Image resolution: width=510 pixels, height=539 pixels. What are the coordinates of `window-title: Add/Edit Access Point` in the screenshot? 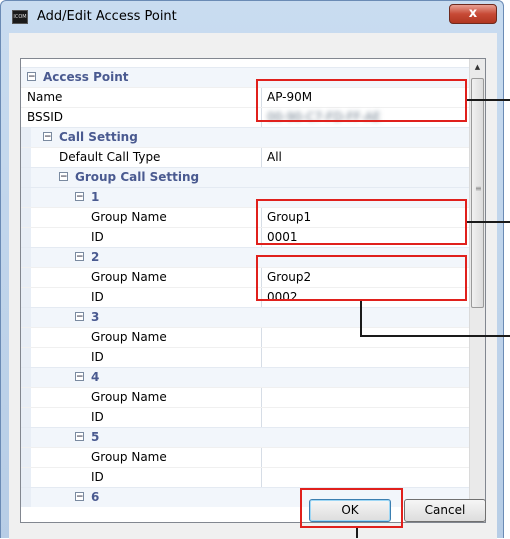 It's located at (107, 16).